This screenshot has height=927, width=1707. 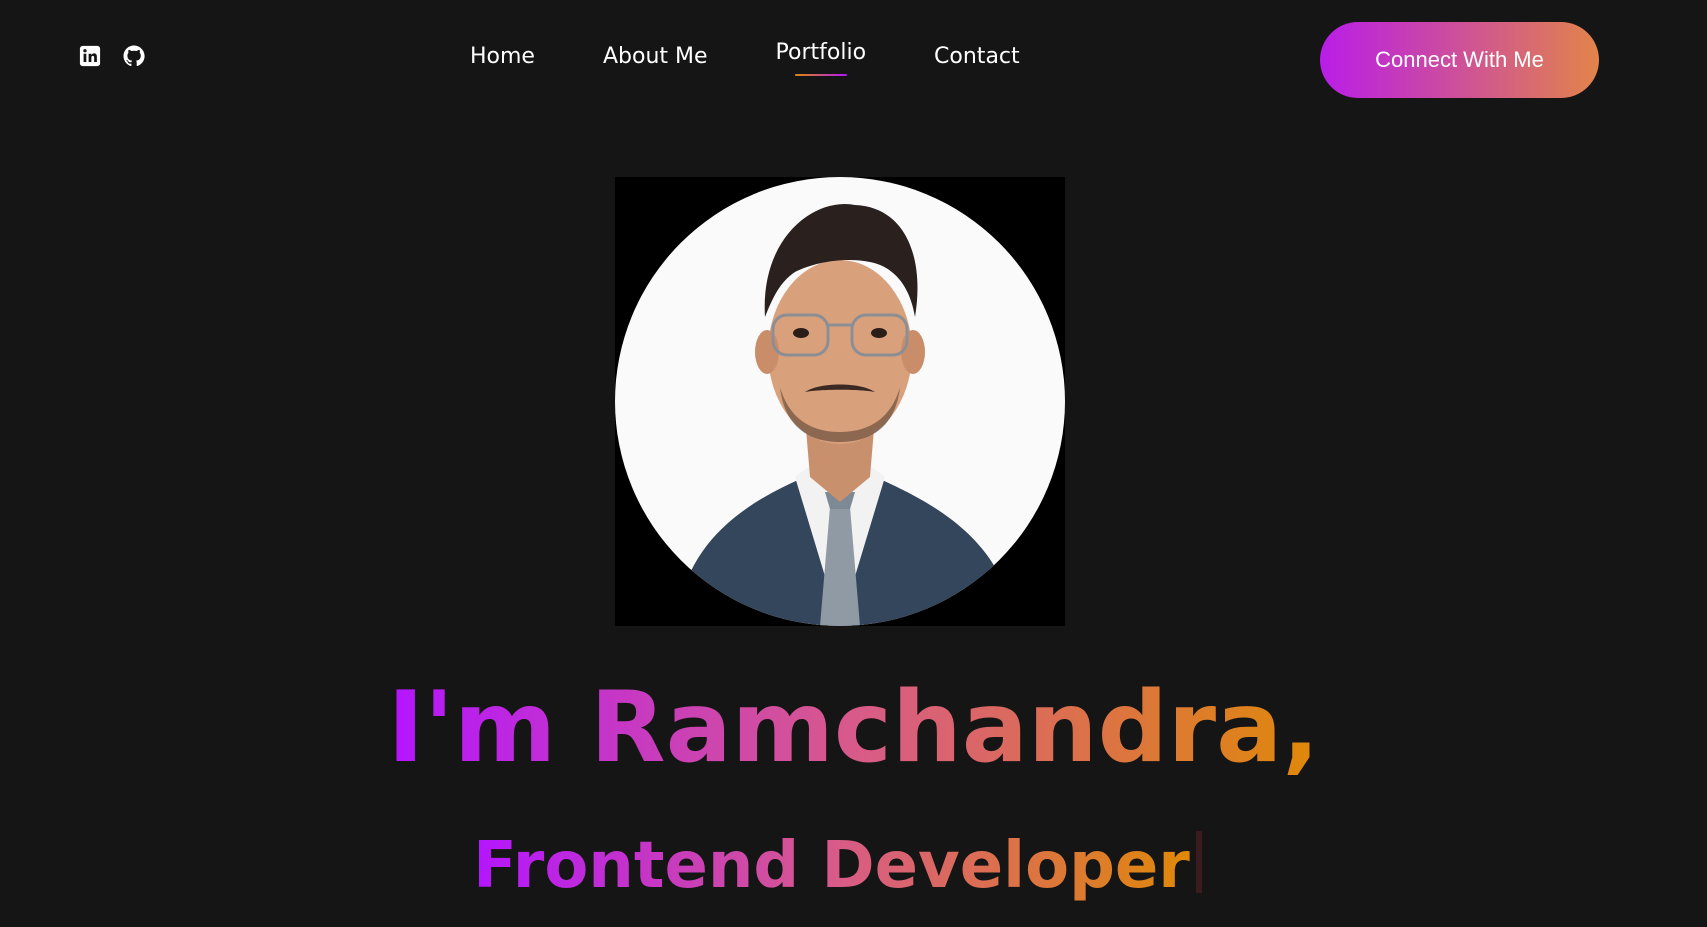 I want to click on profile-photo, so click(x=840, y=401).